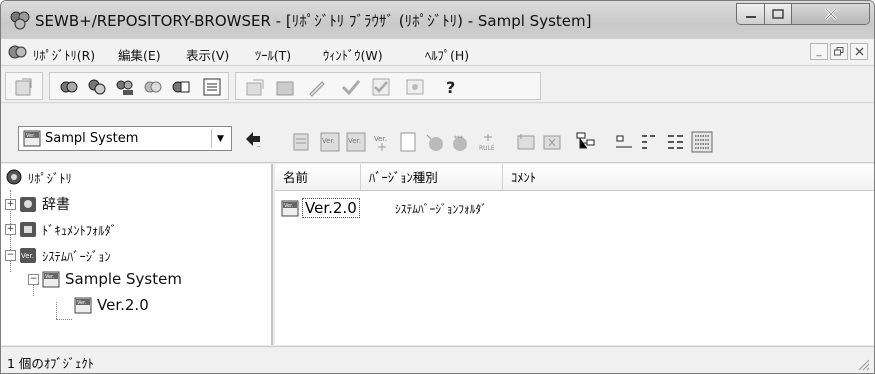 Image resolution: width=875 pixels, height=374 pixels. What do you see at coordinates (750, 17) in the screenshot?
I see `minimize-icon` at bounding box center [750, 17].